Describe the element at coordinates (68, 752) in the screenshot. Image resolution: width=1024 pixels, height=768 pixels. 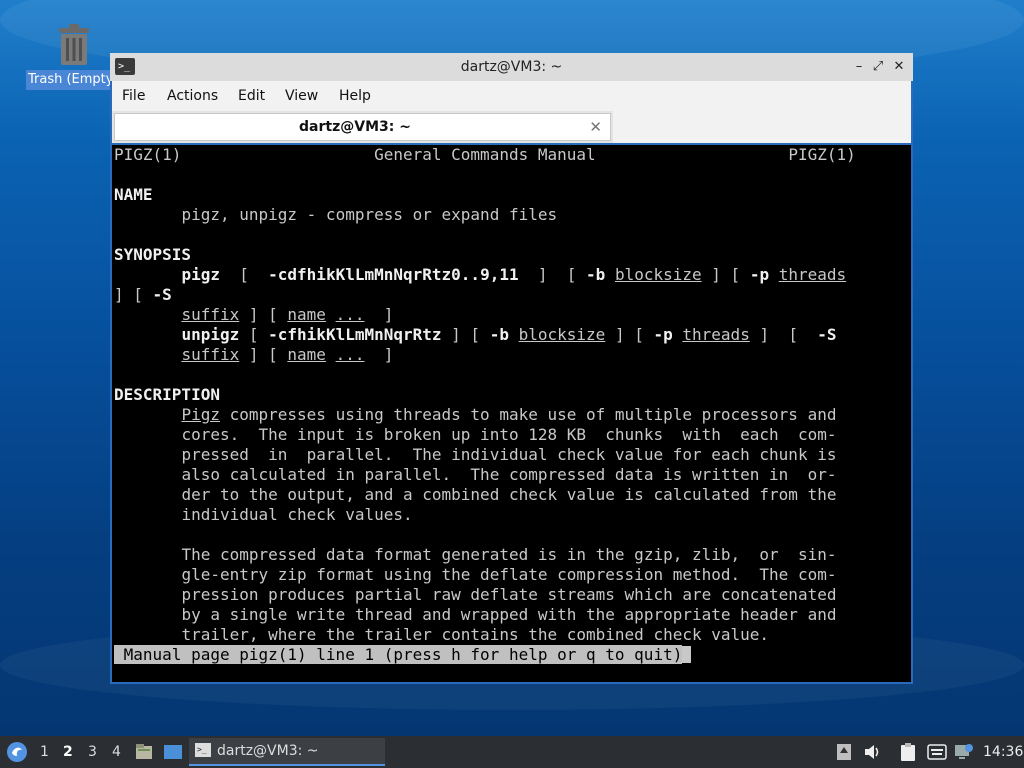
I see `workspace-2: 2` at that location.